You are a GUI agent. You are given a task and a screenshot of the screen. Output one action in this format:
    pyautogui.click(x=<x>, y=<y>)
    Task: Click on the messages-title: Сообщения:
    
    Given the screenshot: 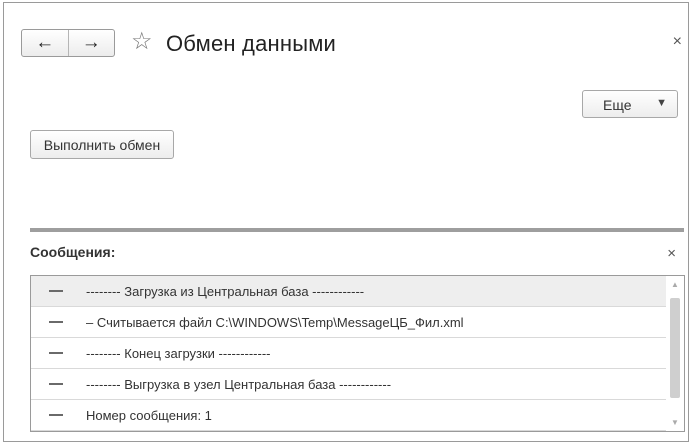 What is the action you would take?
    pyautogui.click(x=73, y=252)
    